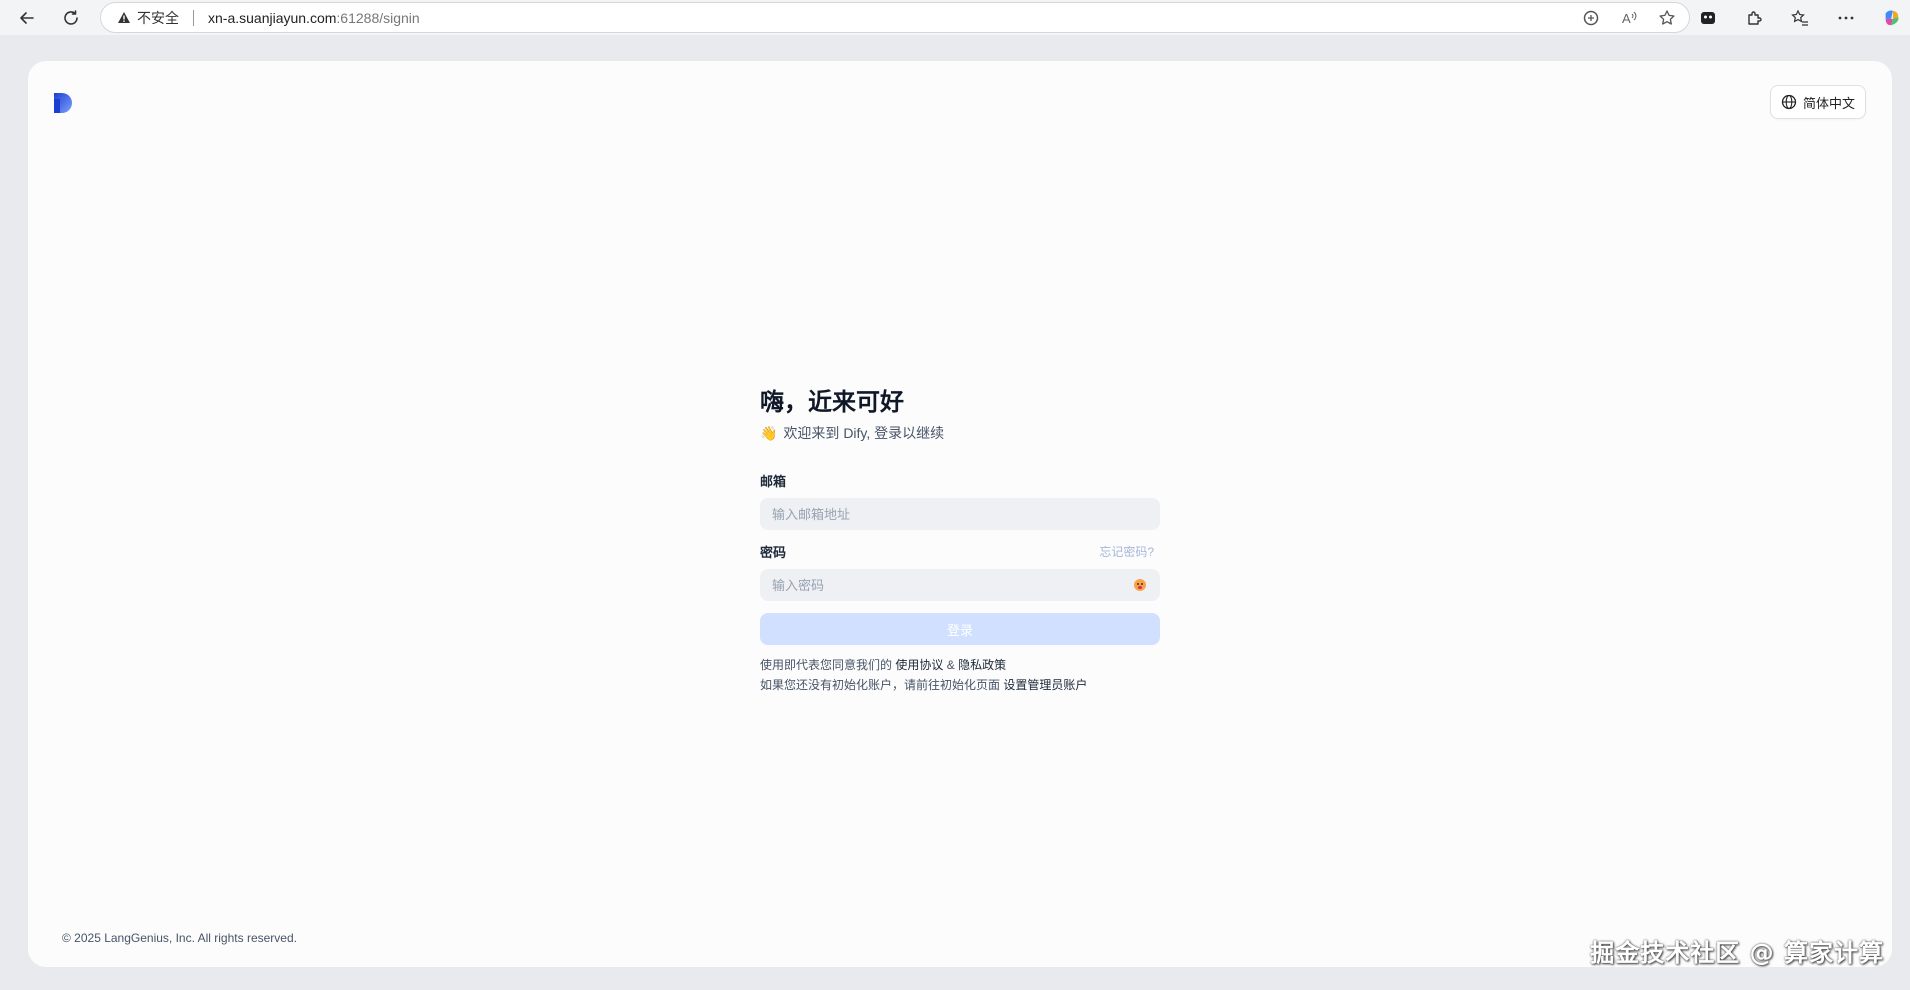 The height and width of the screenshot is (990, 1910). I want to click on security-indicator: 不安全, so click(148, 18).